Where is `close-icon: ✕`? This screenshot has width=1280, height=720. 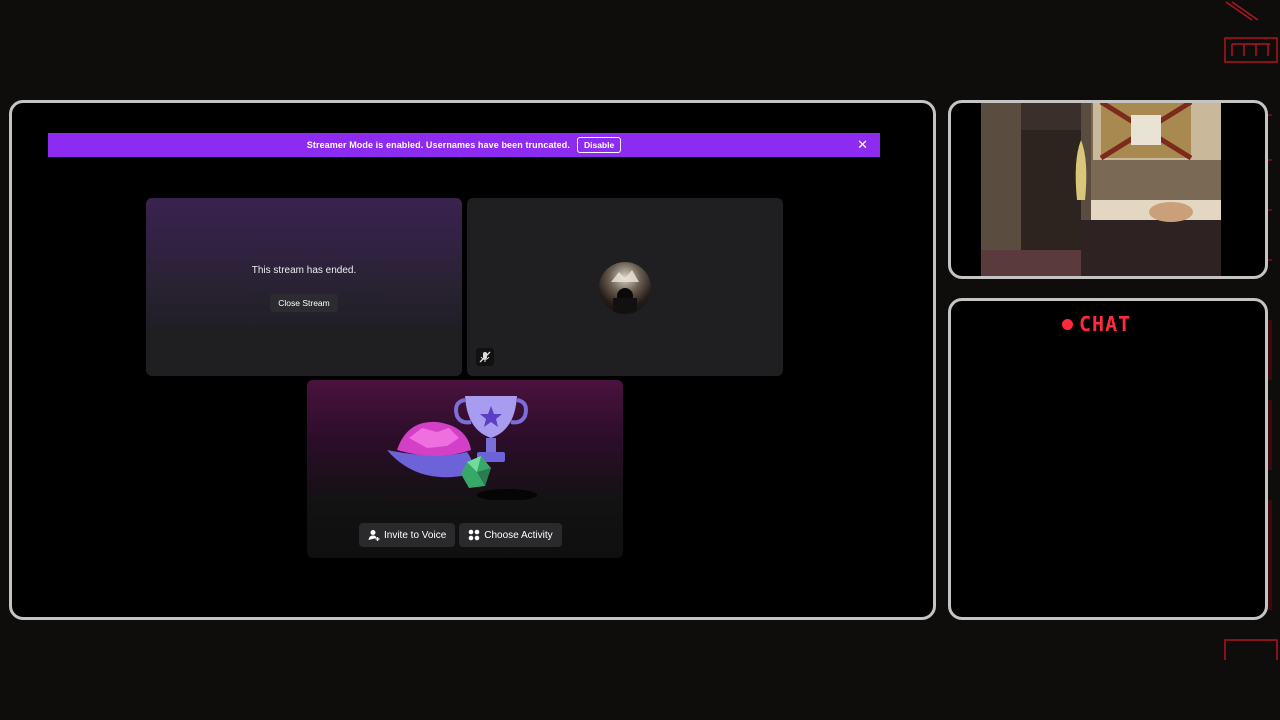 close-icon: ✕ is located at coordinates (862, 145).